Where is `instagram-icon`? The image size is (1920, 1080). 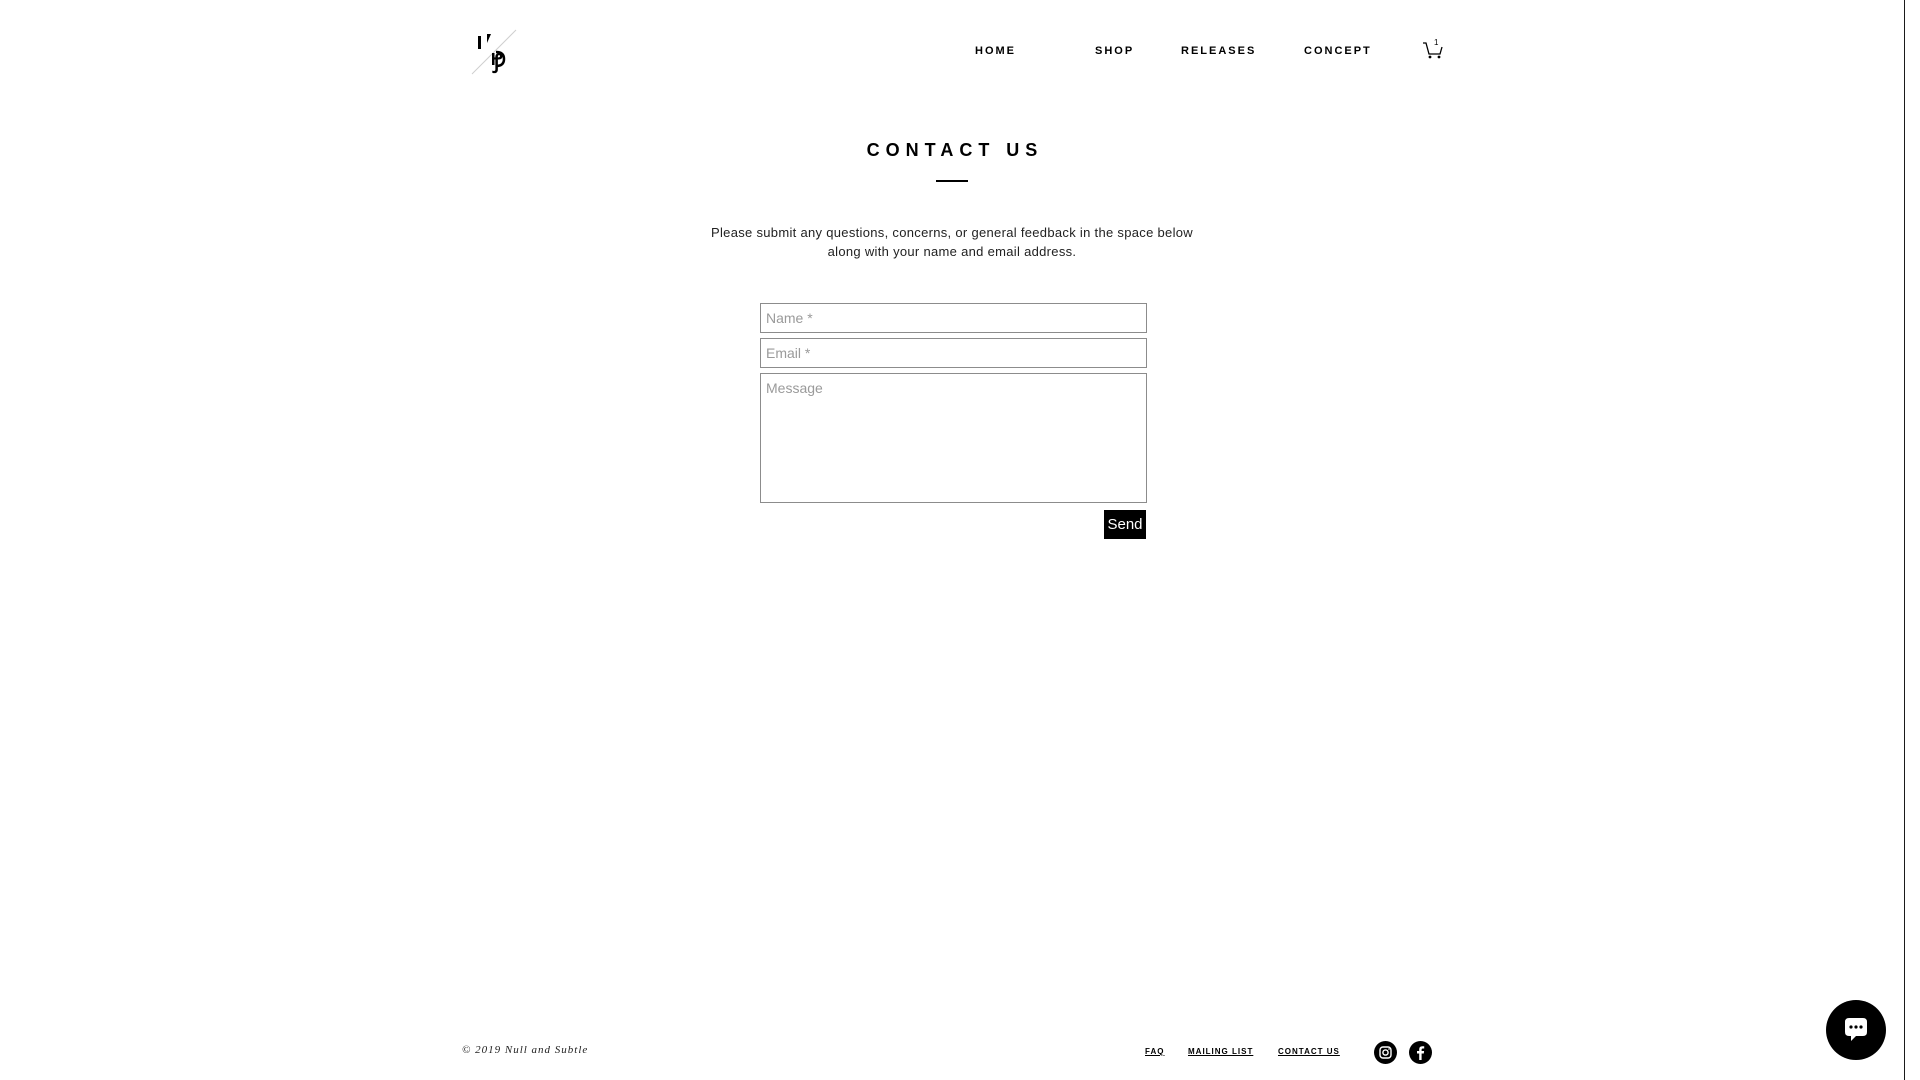 instagram-icon is located at coordinates (1385, 1052).